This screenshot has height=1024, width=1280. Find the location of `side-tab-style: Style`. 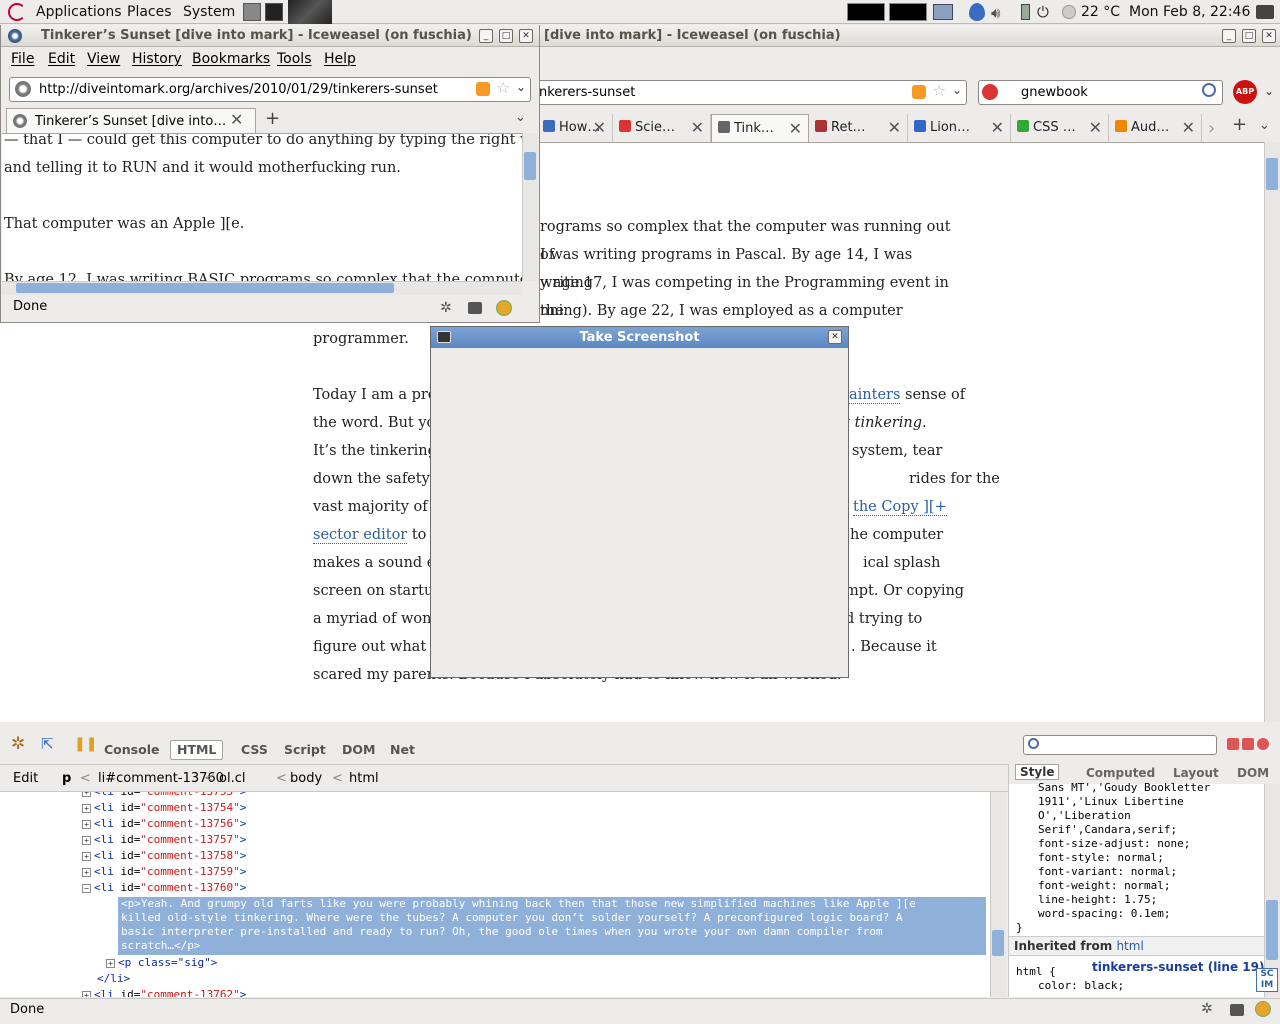

side-tab-style: Style is located at coordinates (1037, 772).